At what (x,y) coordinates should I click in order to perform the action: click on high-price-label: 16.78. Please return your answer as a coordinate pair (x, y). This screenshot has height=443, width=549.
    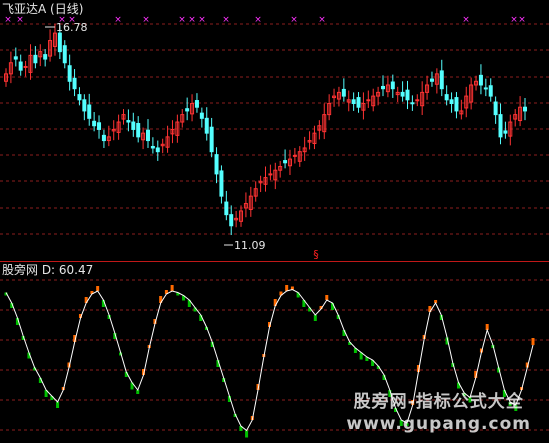
    Looking at the image, I should click on (72, 27).